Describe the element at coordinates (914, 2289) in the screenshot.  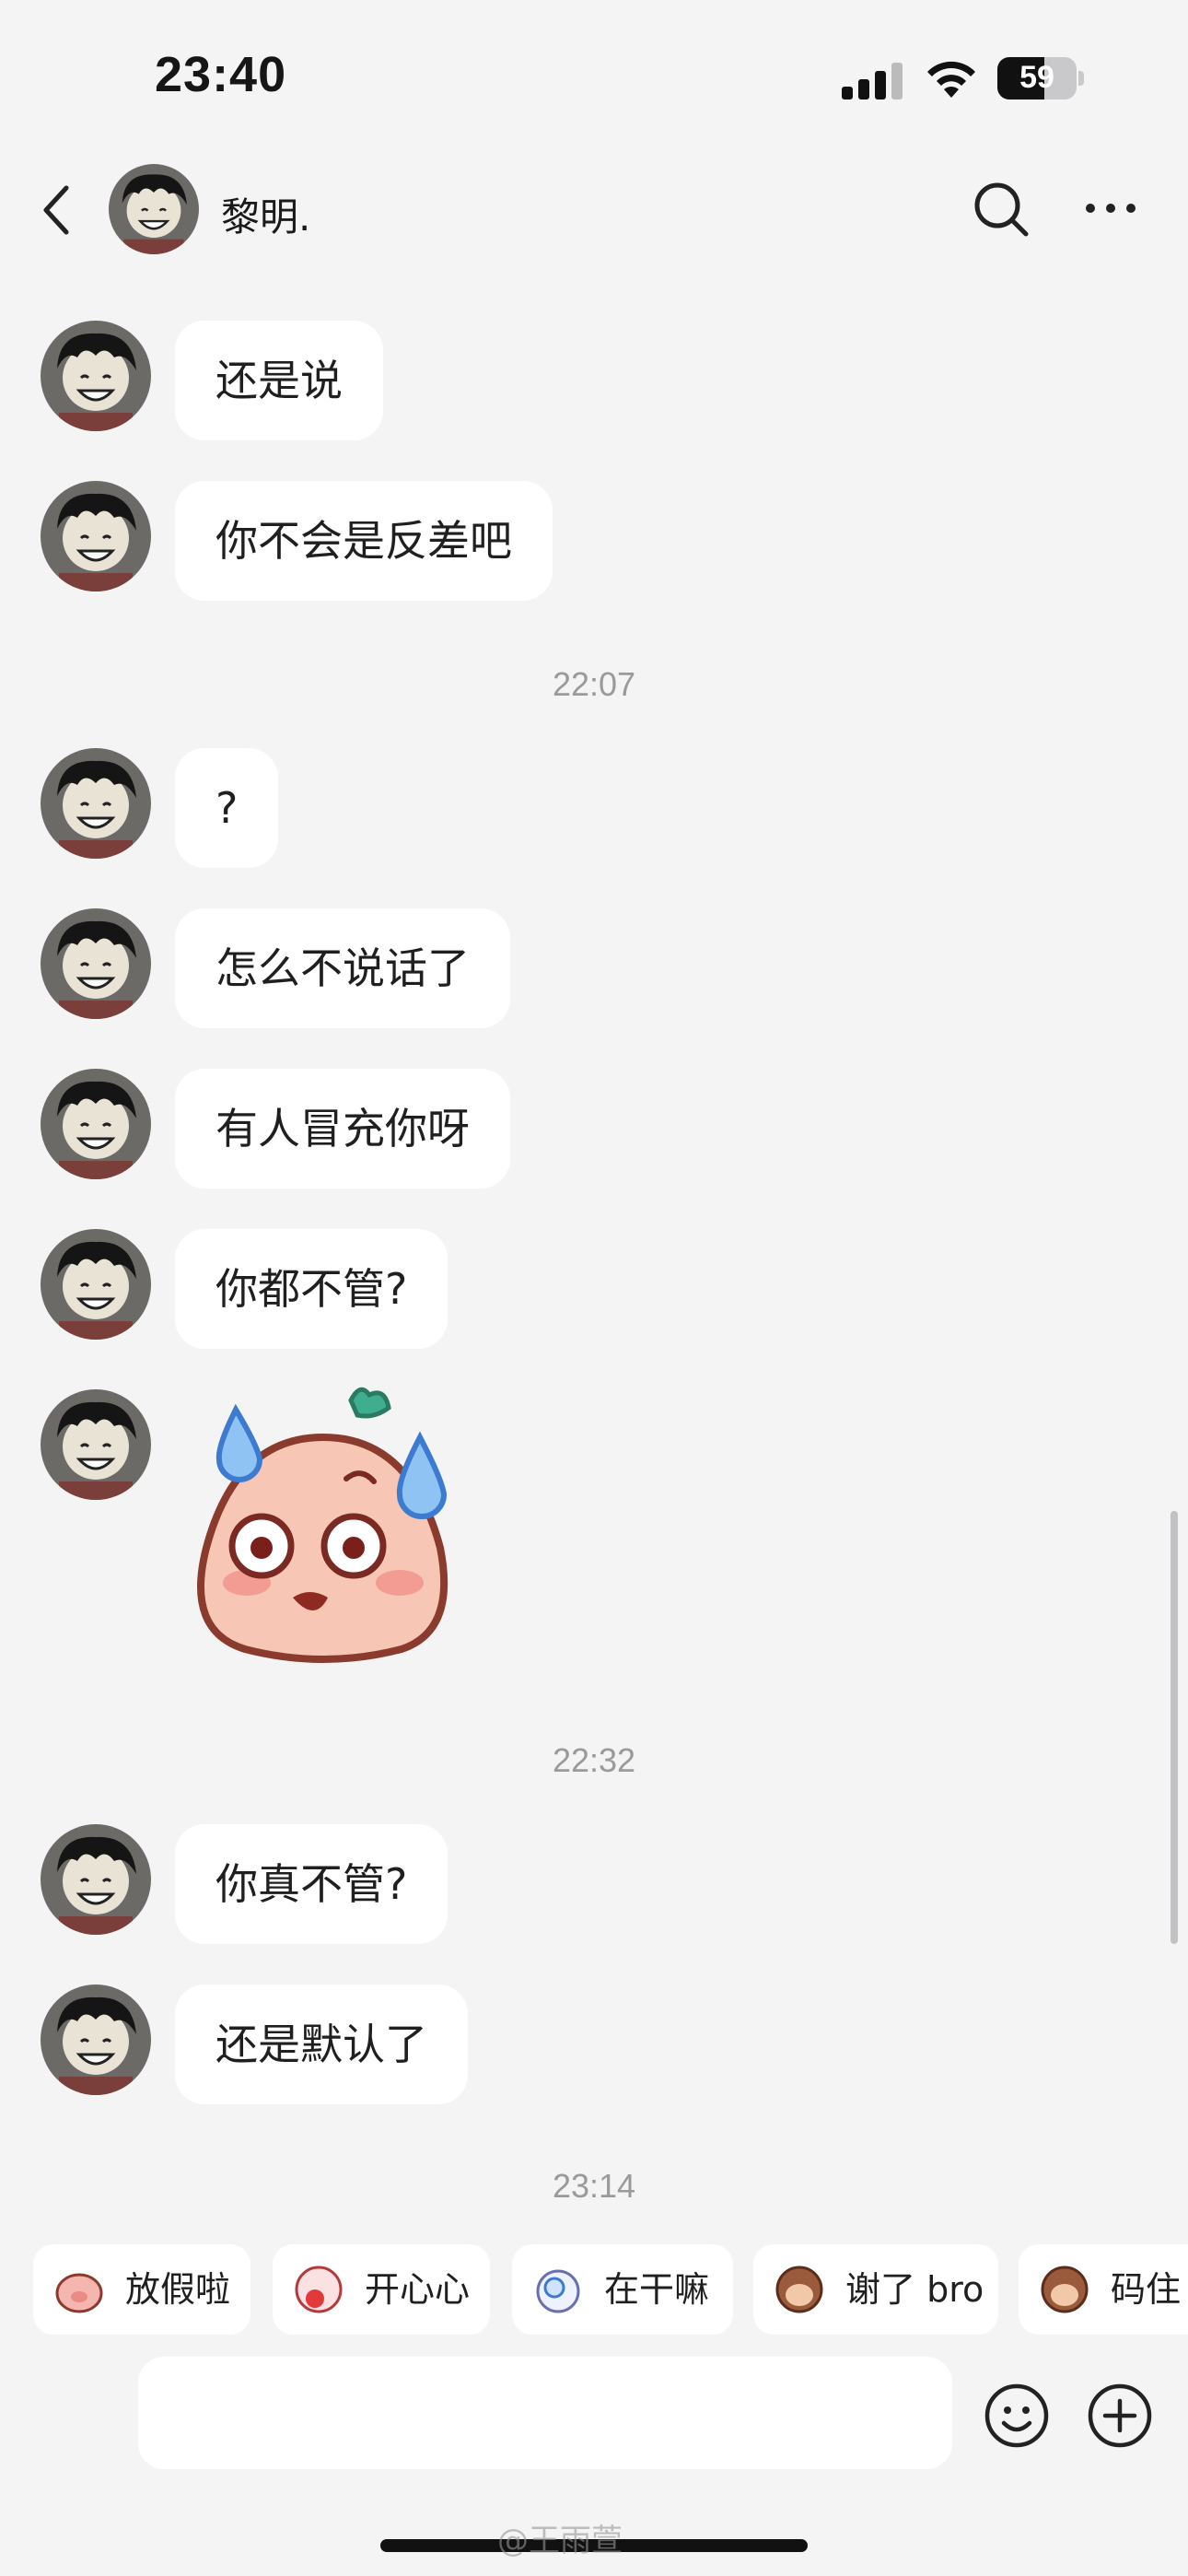
I see `quick-reply-label: 谢了 bro` at that location.